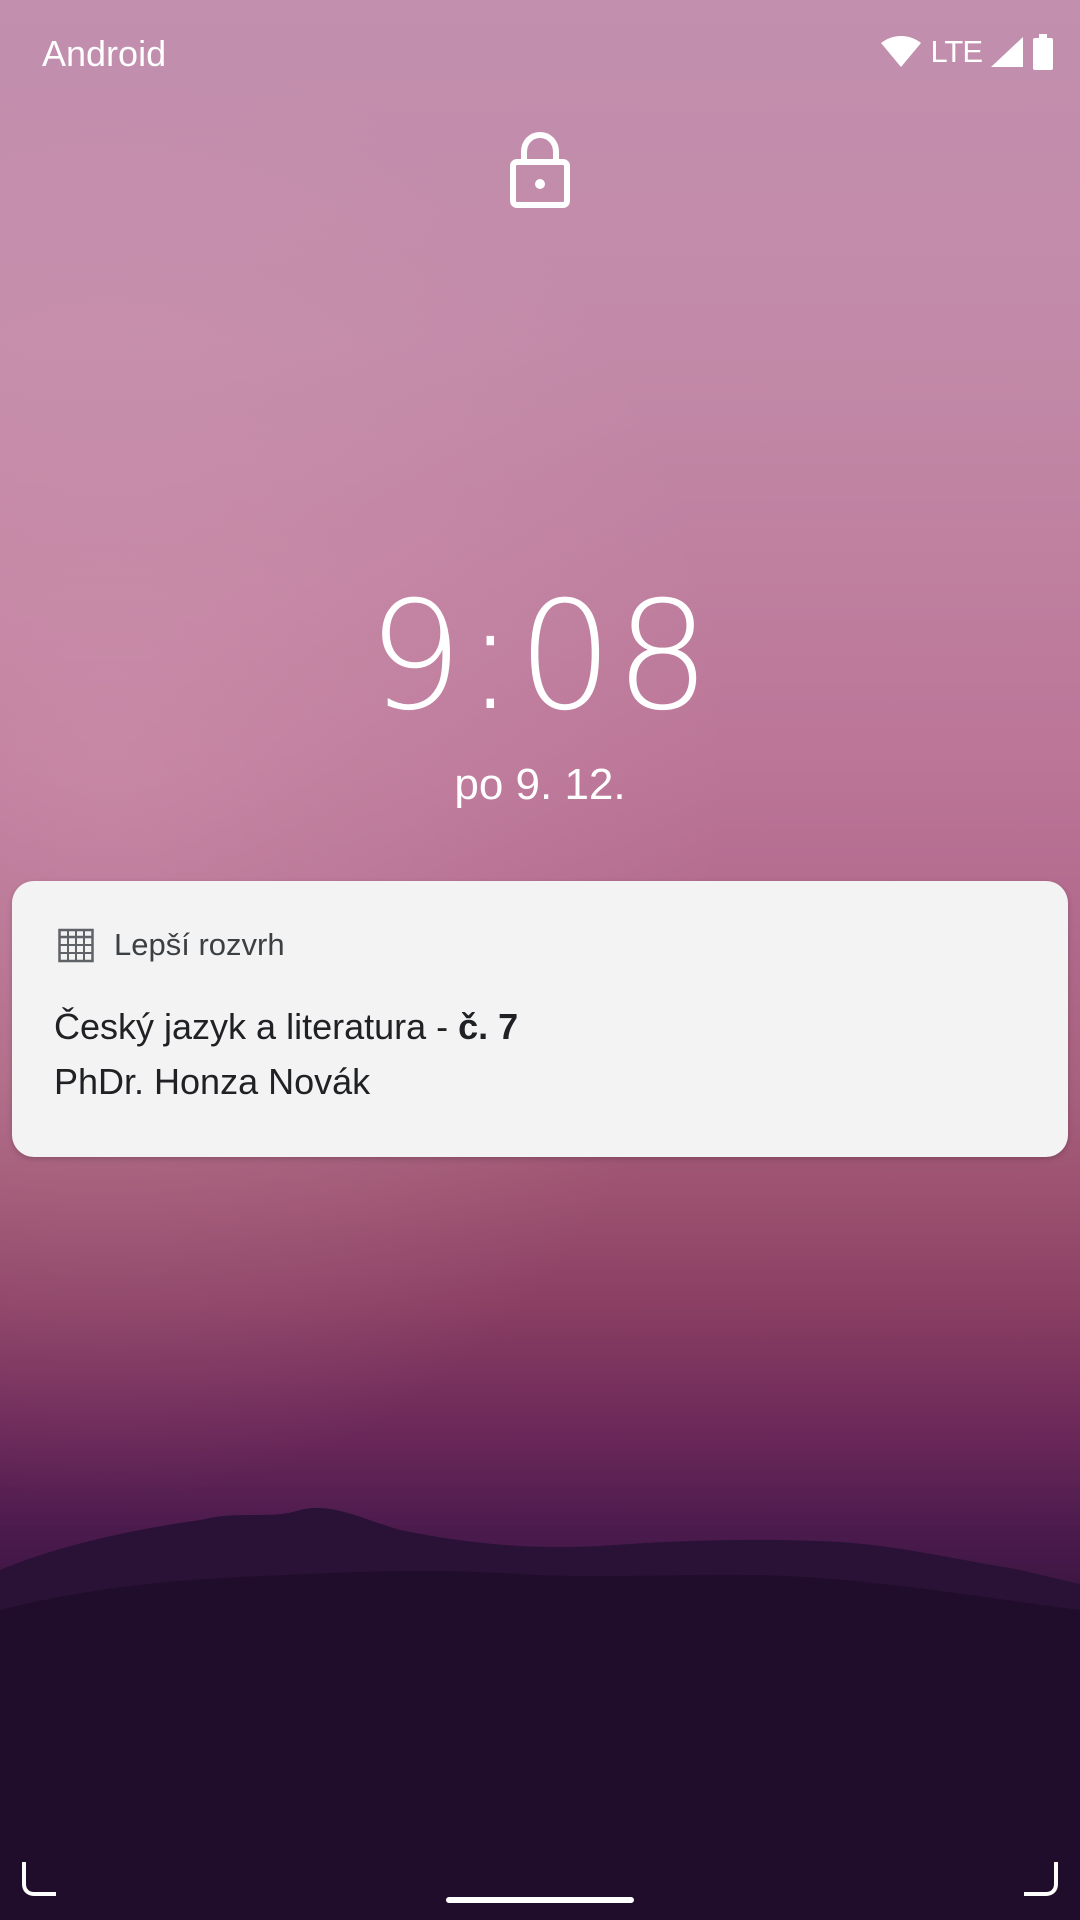  I want to click on notification-title-text: Český jazyk a literatura -, so click(256, 1026).